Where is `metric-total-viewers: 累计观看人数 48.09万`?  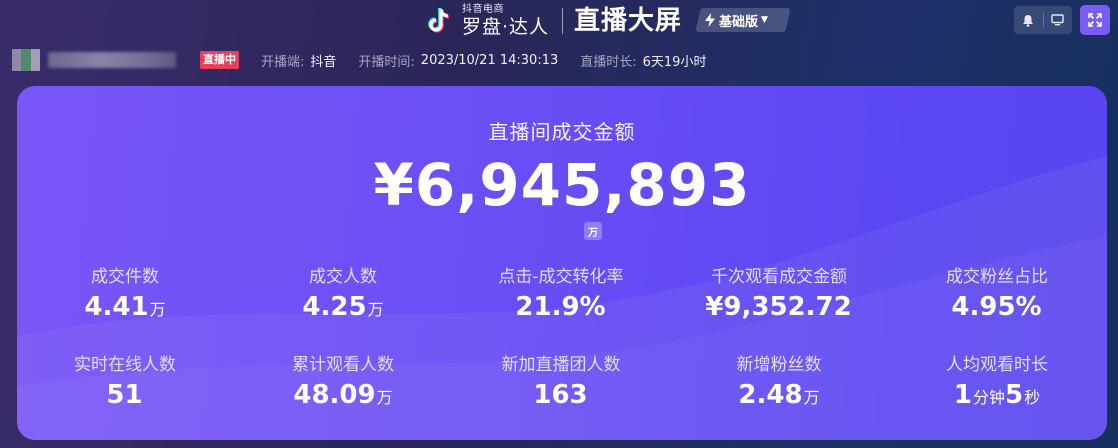 metric-total-viewers: 累计观看人数 48.09万 is located at coordinates (343, 384).